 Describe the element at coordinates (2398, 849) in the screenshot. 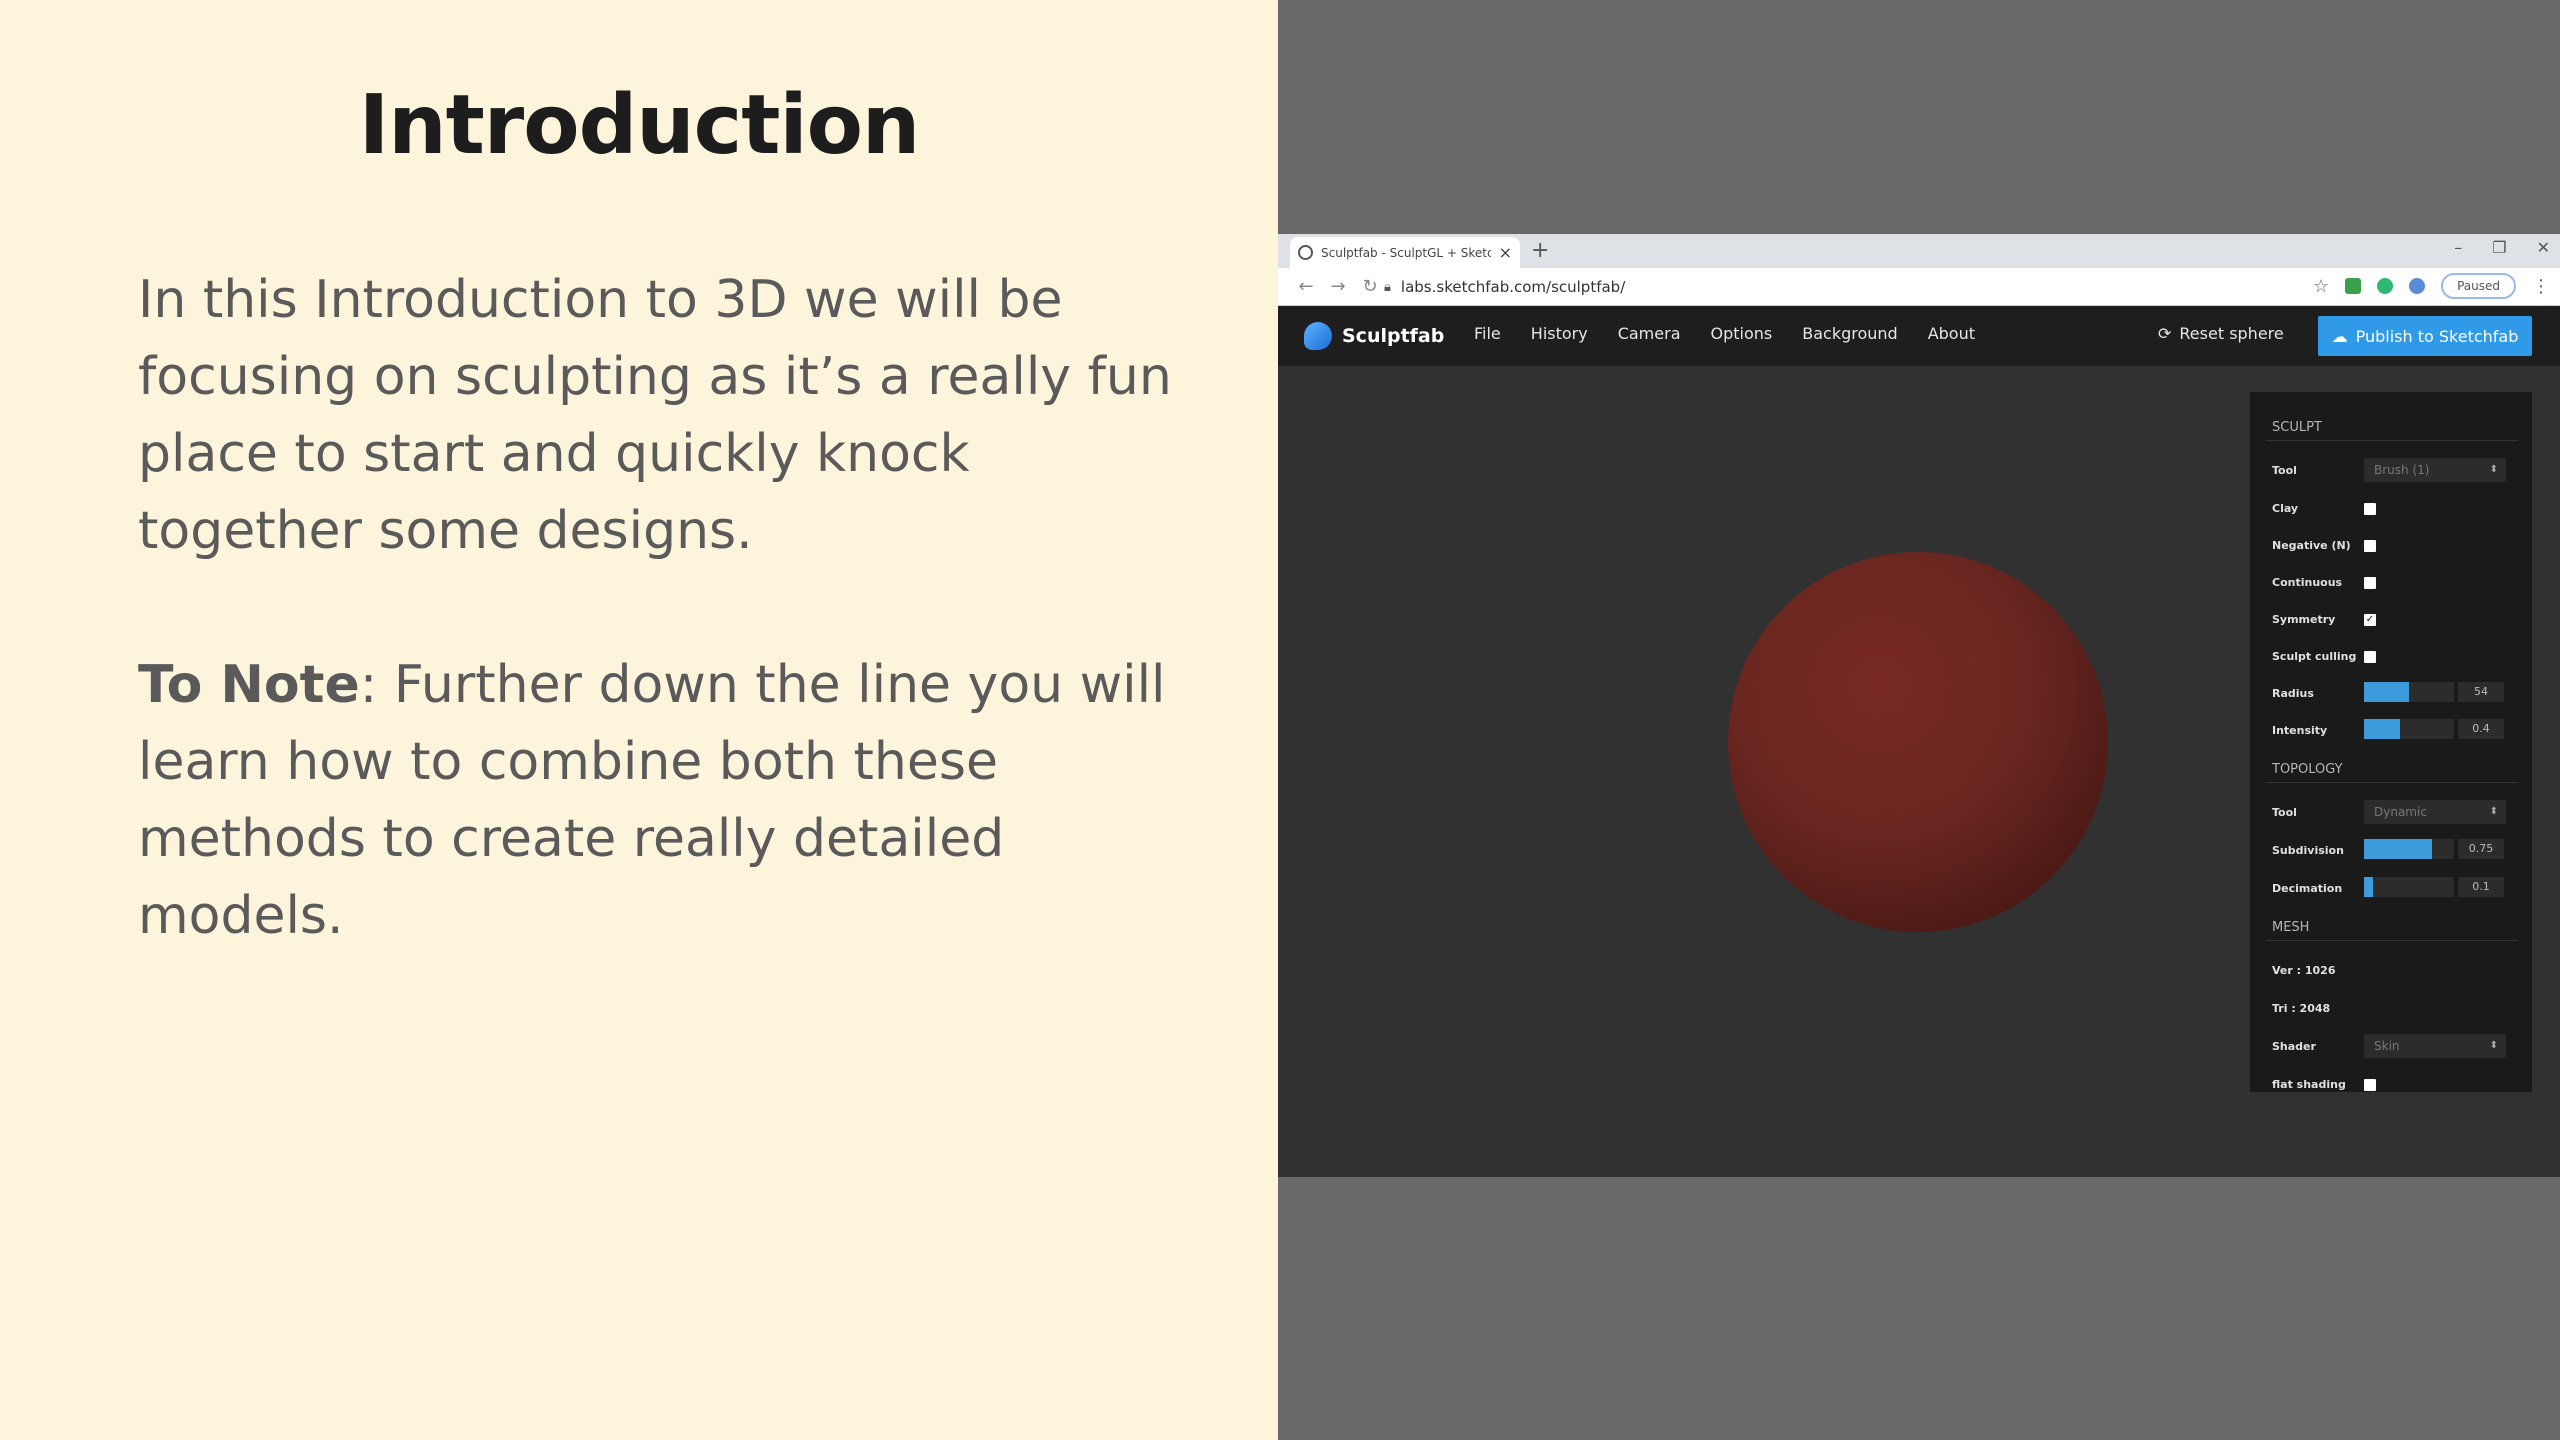

I see `subdivision-slider-fill` at that location.